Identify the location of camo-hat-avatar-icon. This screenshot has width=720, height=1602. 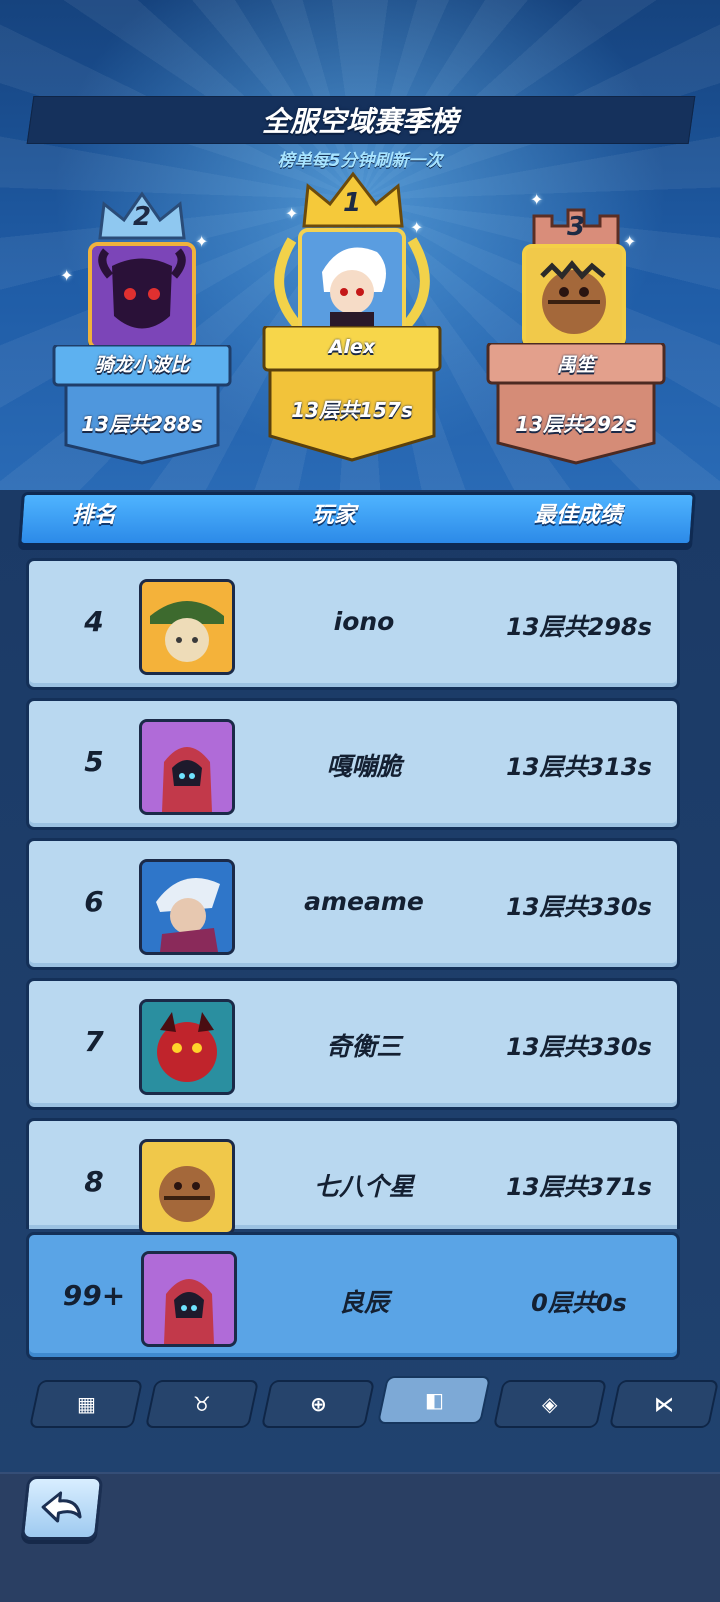
(187, 627).